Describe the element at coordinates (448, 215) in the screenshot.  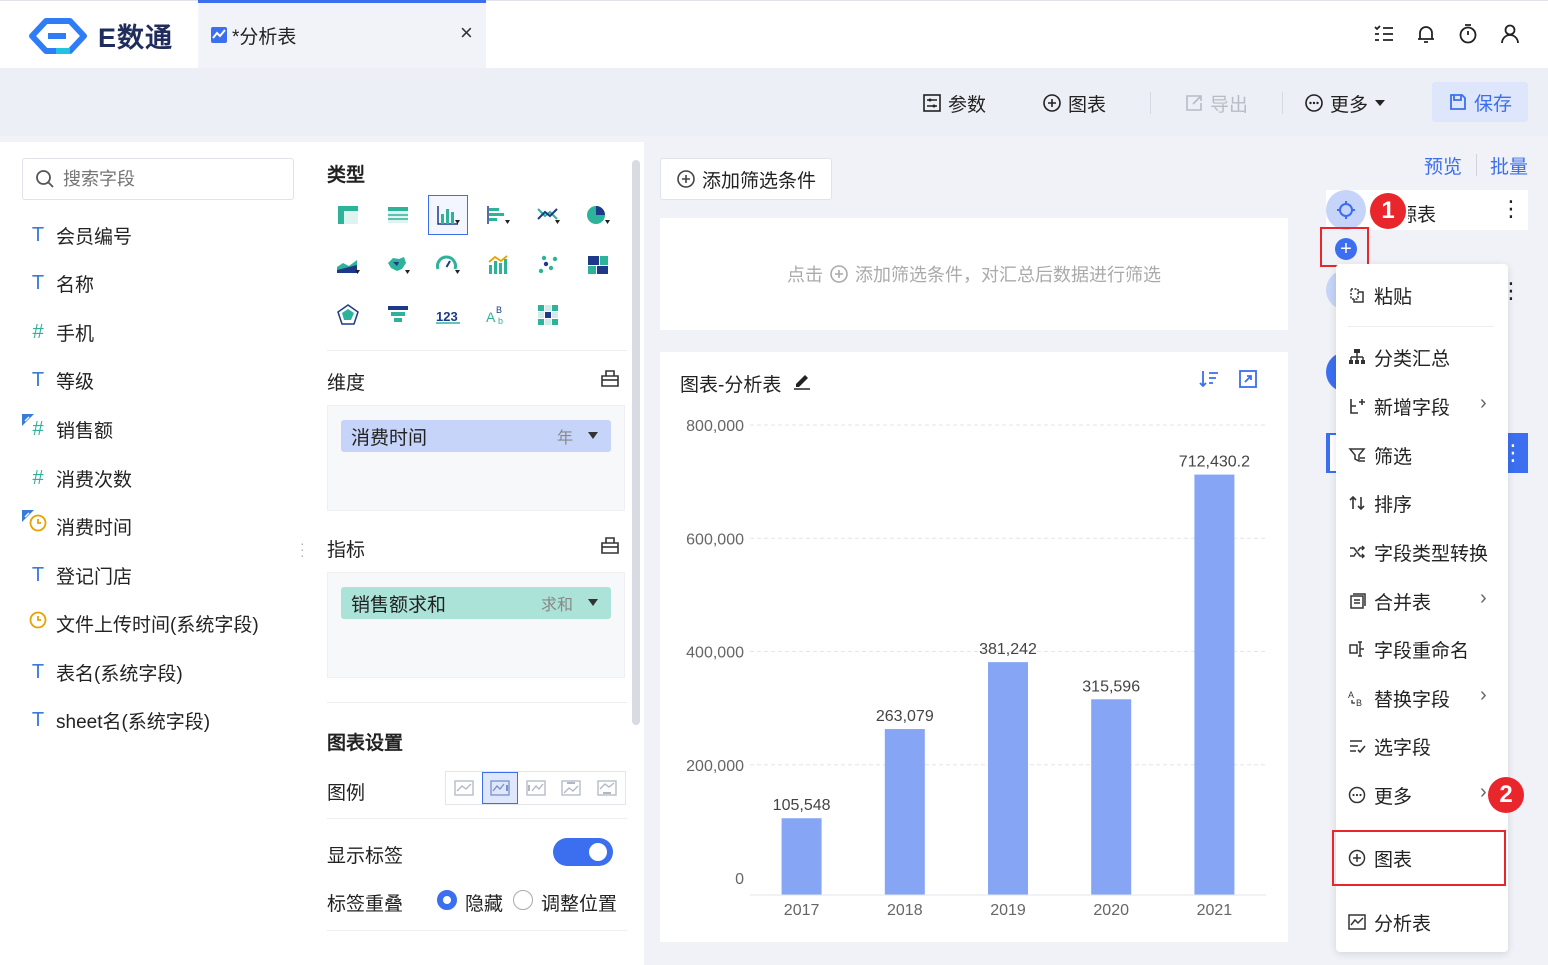
I see `bar-chart-type-icon` at that location.